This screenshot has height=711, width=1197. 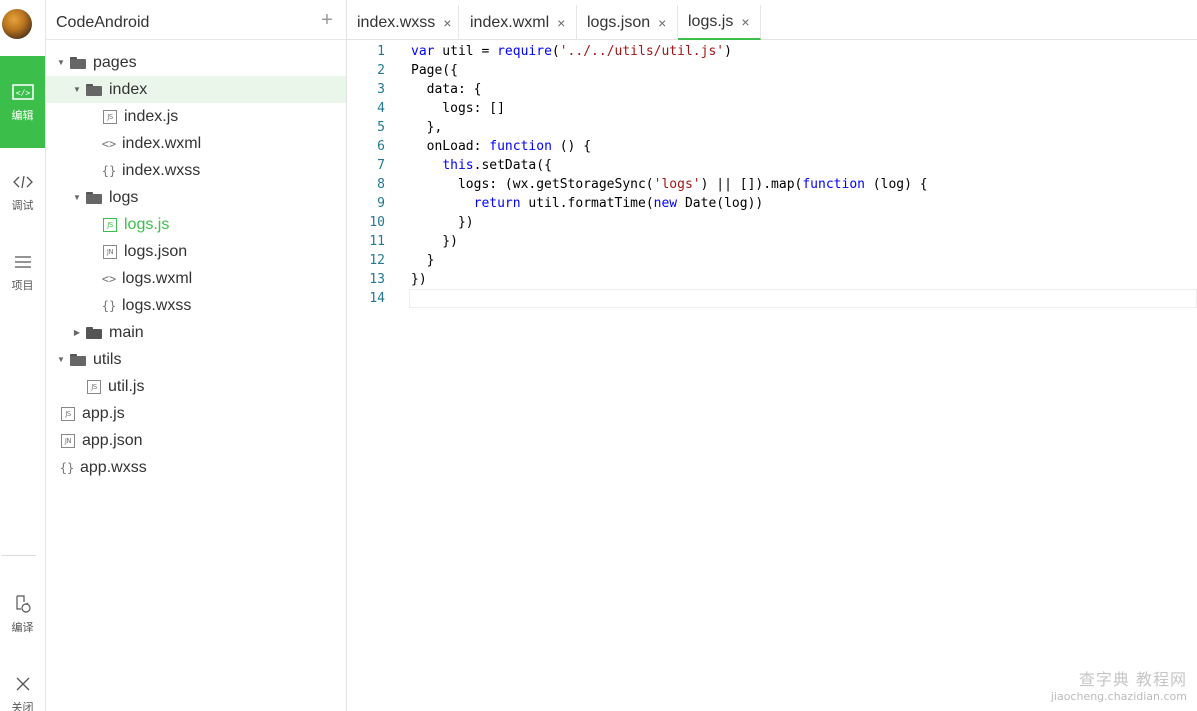 What do you see at coordinates (156, 251) in the screenshot?
I see `tree-node-label: logs.json` at bounding box center [156, 251].